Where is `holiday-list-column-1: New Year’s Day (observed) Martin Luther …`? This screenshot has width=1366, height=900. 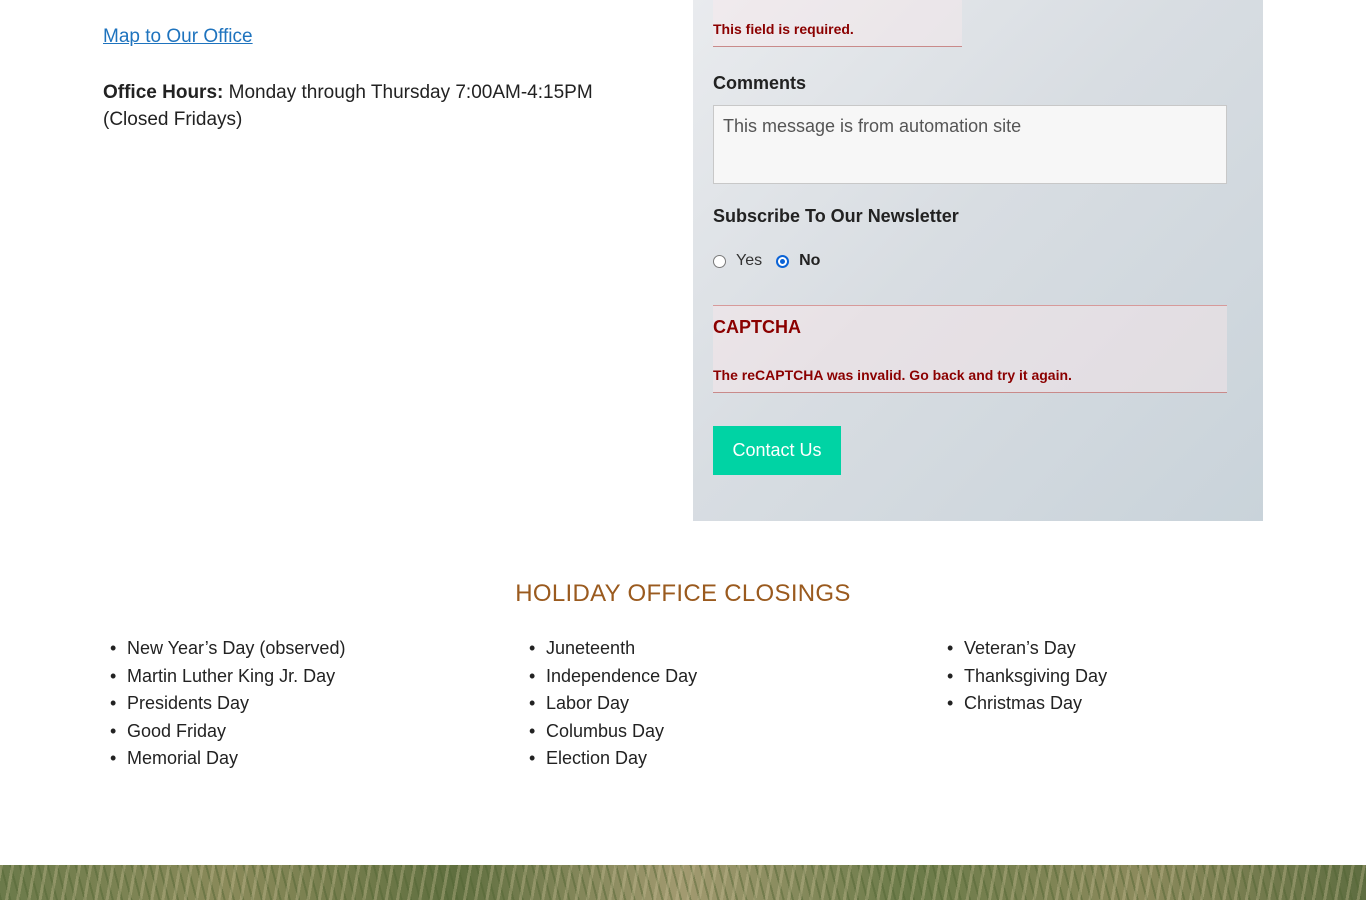 holiday-list-column-1: New Year’s Day (observed) Martin Luther … is located at coordinates (224, 704).